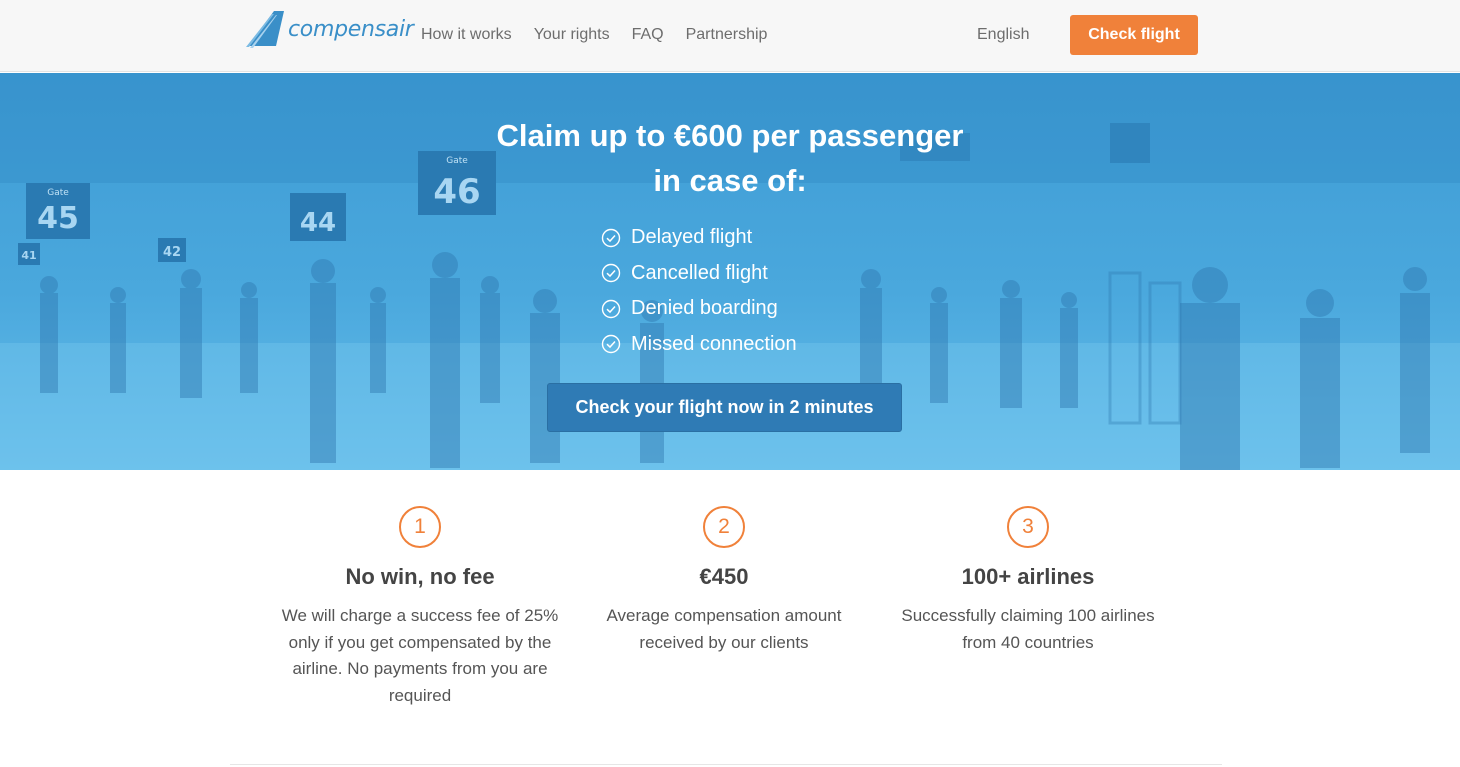 The height and width of the screenshot is (767, 1460). What do you see at coordinates (692, 237) in the screenshot?
I see `list-item-label: Delayed flight` at bounding box center [692, 237].